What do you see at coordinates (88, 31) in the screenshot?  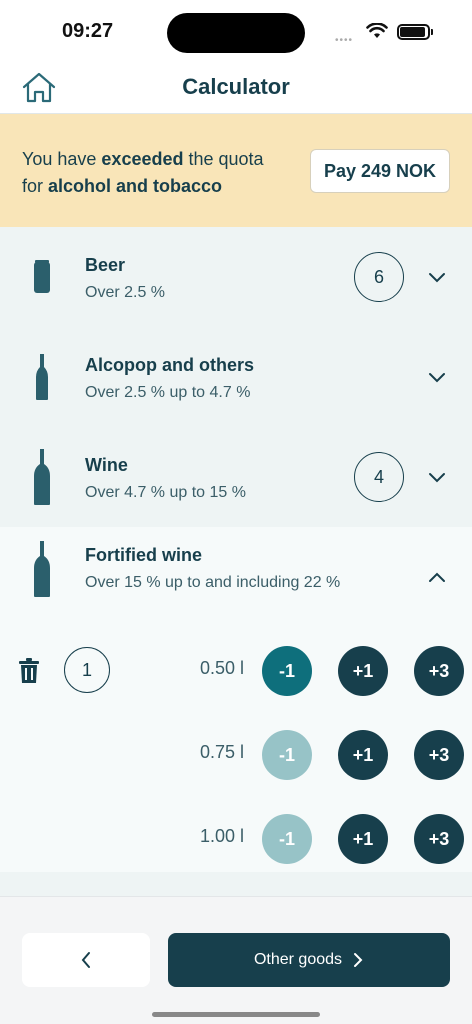 I see `status-time: 09:27` at bounding box center [88, 31].